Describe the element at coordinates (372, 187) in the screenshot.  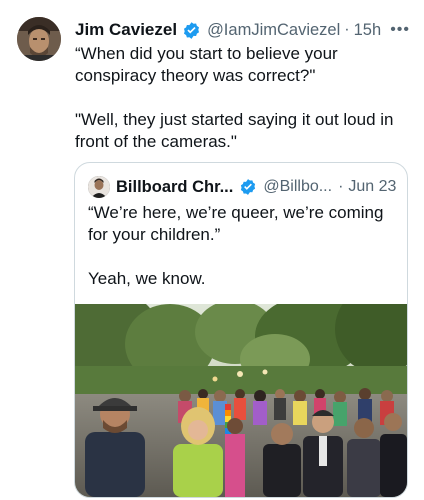
I see `quoted-tweet-timestamp: Jun 23` at that location.